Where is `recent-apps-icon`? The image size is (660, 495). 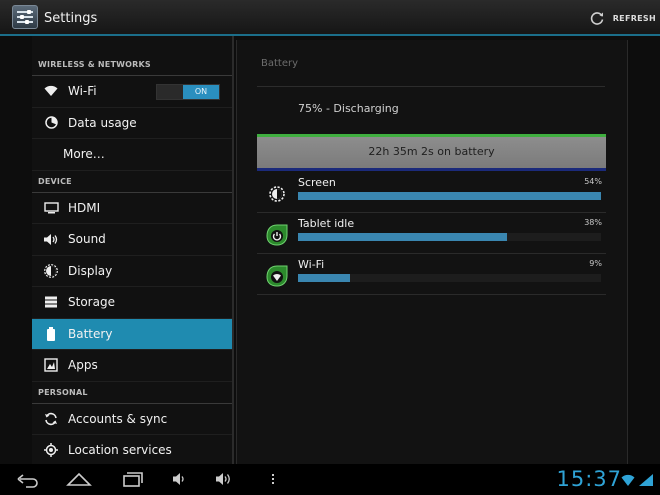 recent-apps-icon is located at coordinates (132, 481).